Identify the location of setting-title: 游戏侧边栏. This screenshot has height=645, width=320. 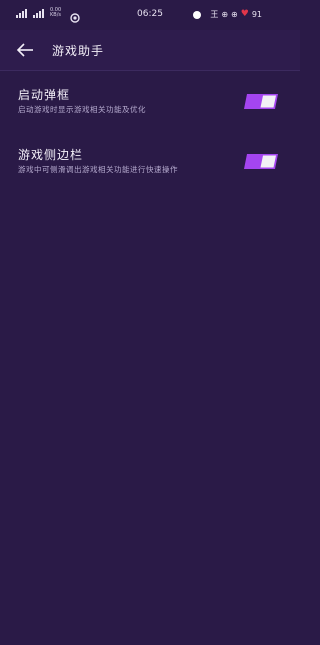
(51, 155).